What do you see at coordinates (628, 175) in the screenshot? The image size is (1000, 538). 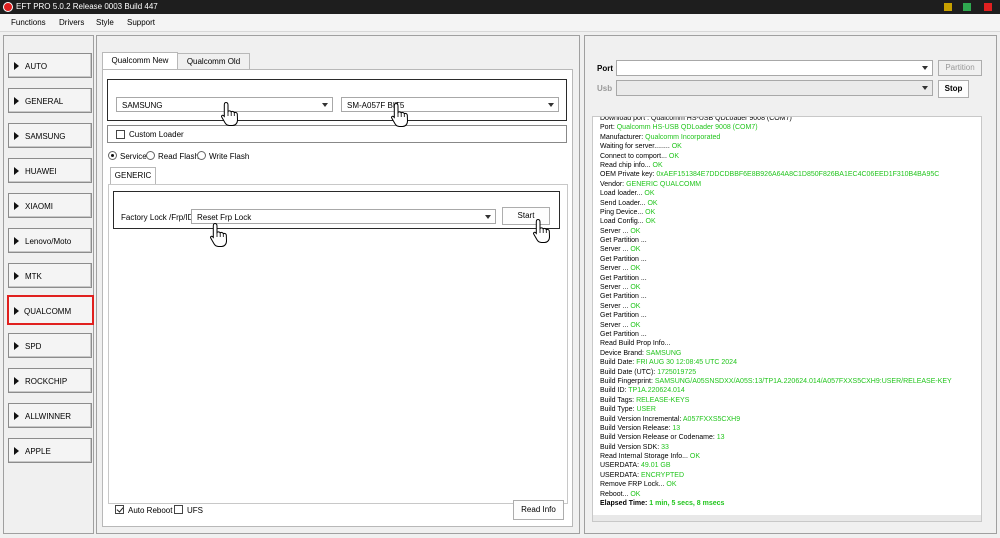 I see `log-text: OEM Private key:` at bounding box center [628, 175].